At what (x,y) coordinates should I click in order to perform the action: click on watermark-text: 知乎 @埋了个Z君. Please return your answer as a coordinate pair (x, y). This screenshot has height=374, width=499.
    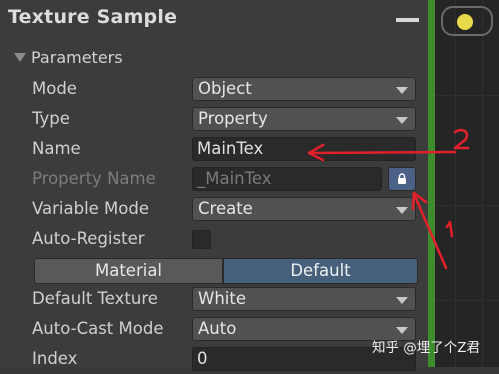
    Looking at the image, I should click on (426, 348).